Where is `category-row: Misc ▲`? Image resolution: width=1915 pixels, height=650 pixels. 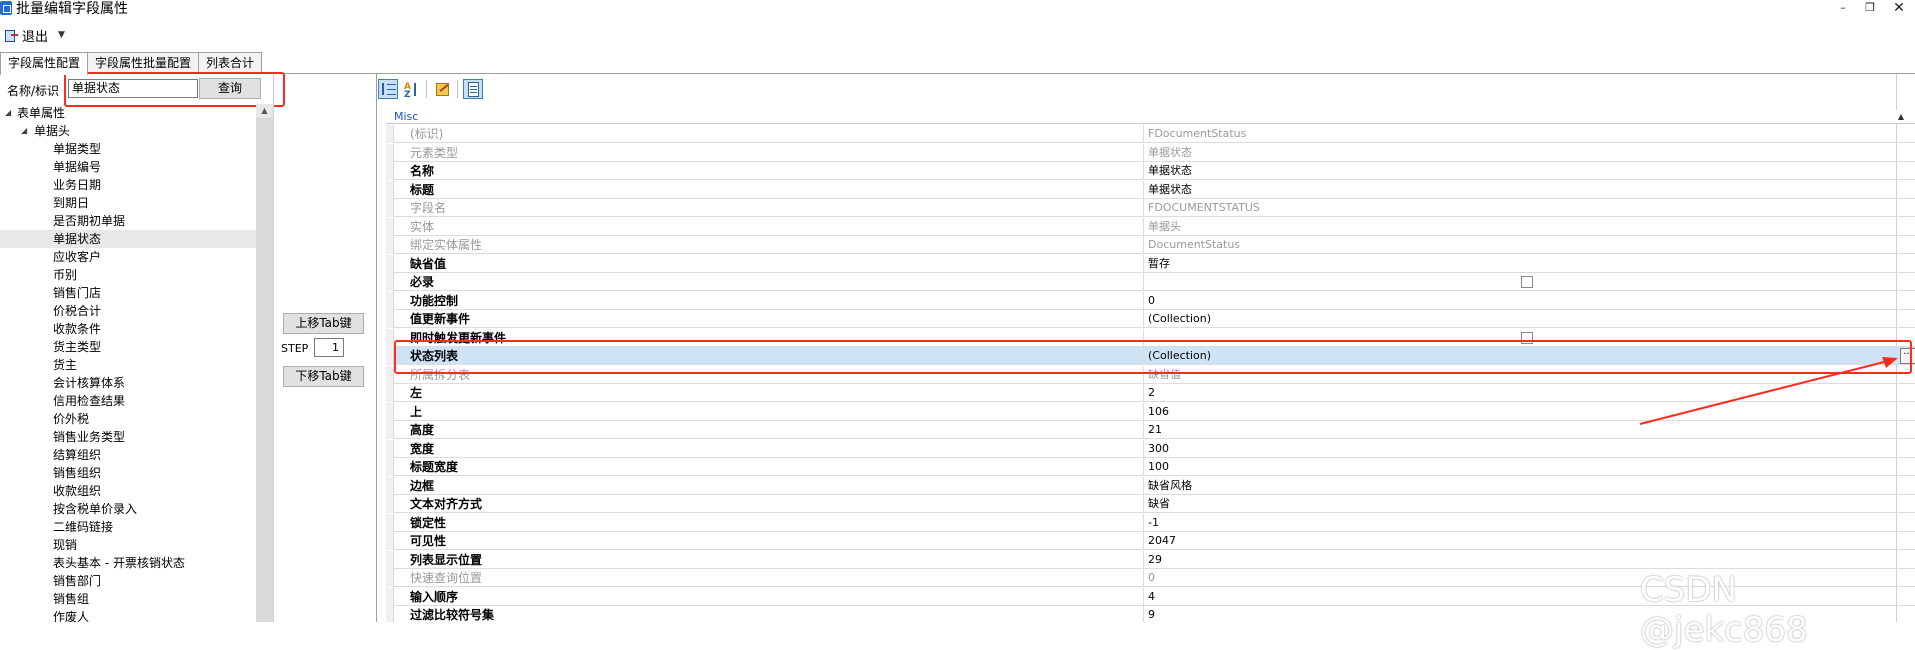
category-row: Misc ▲ is located at coordinates (1150, 117).